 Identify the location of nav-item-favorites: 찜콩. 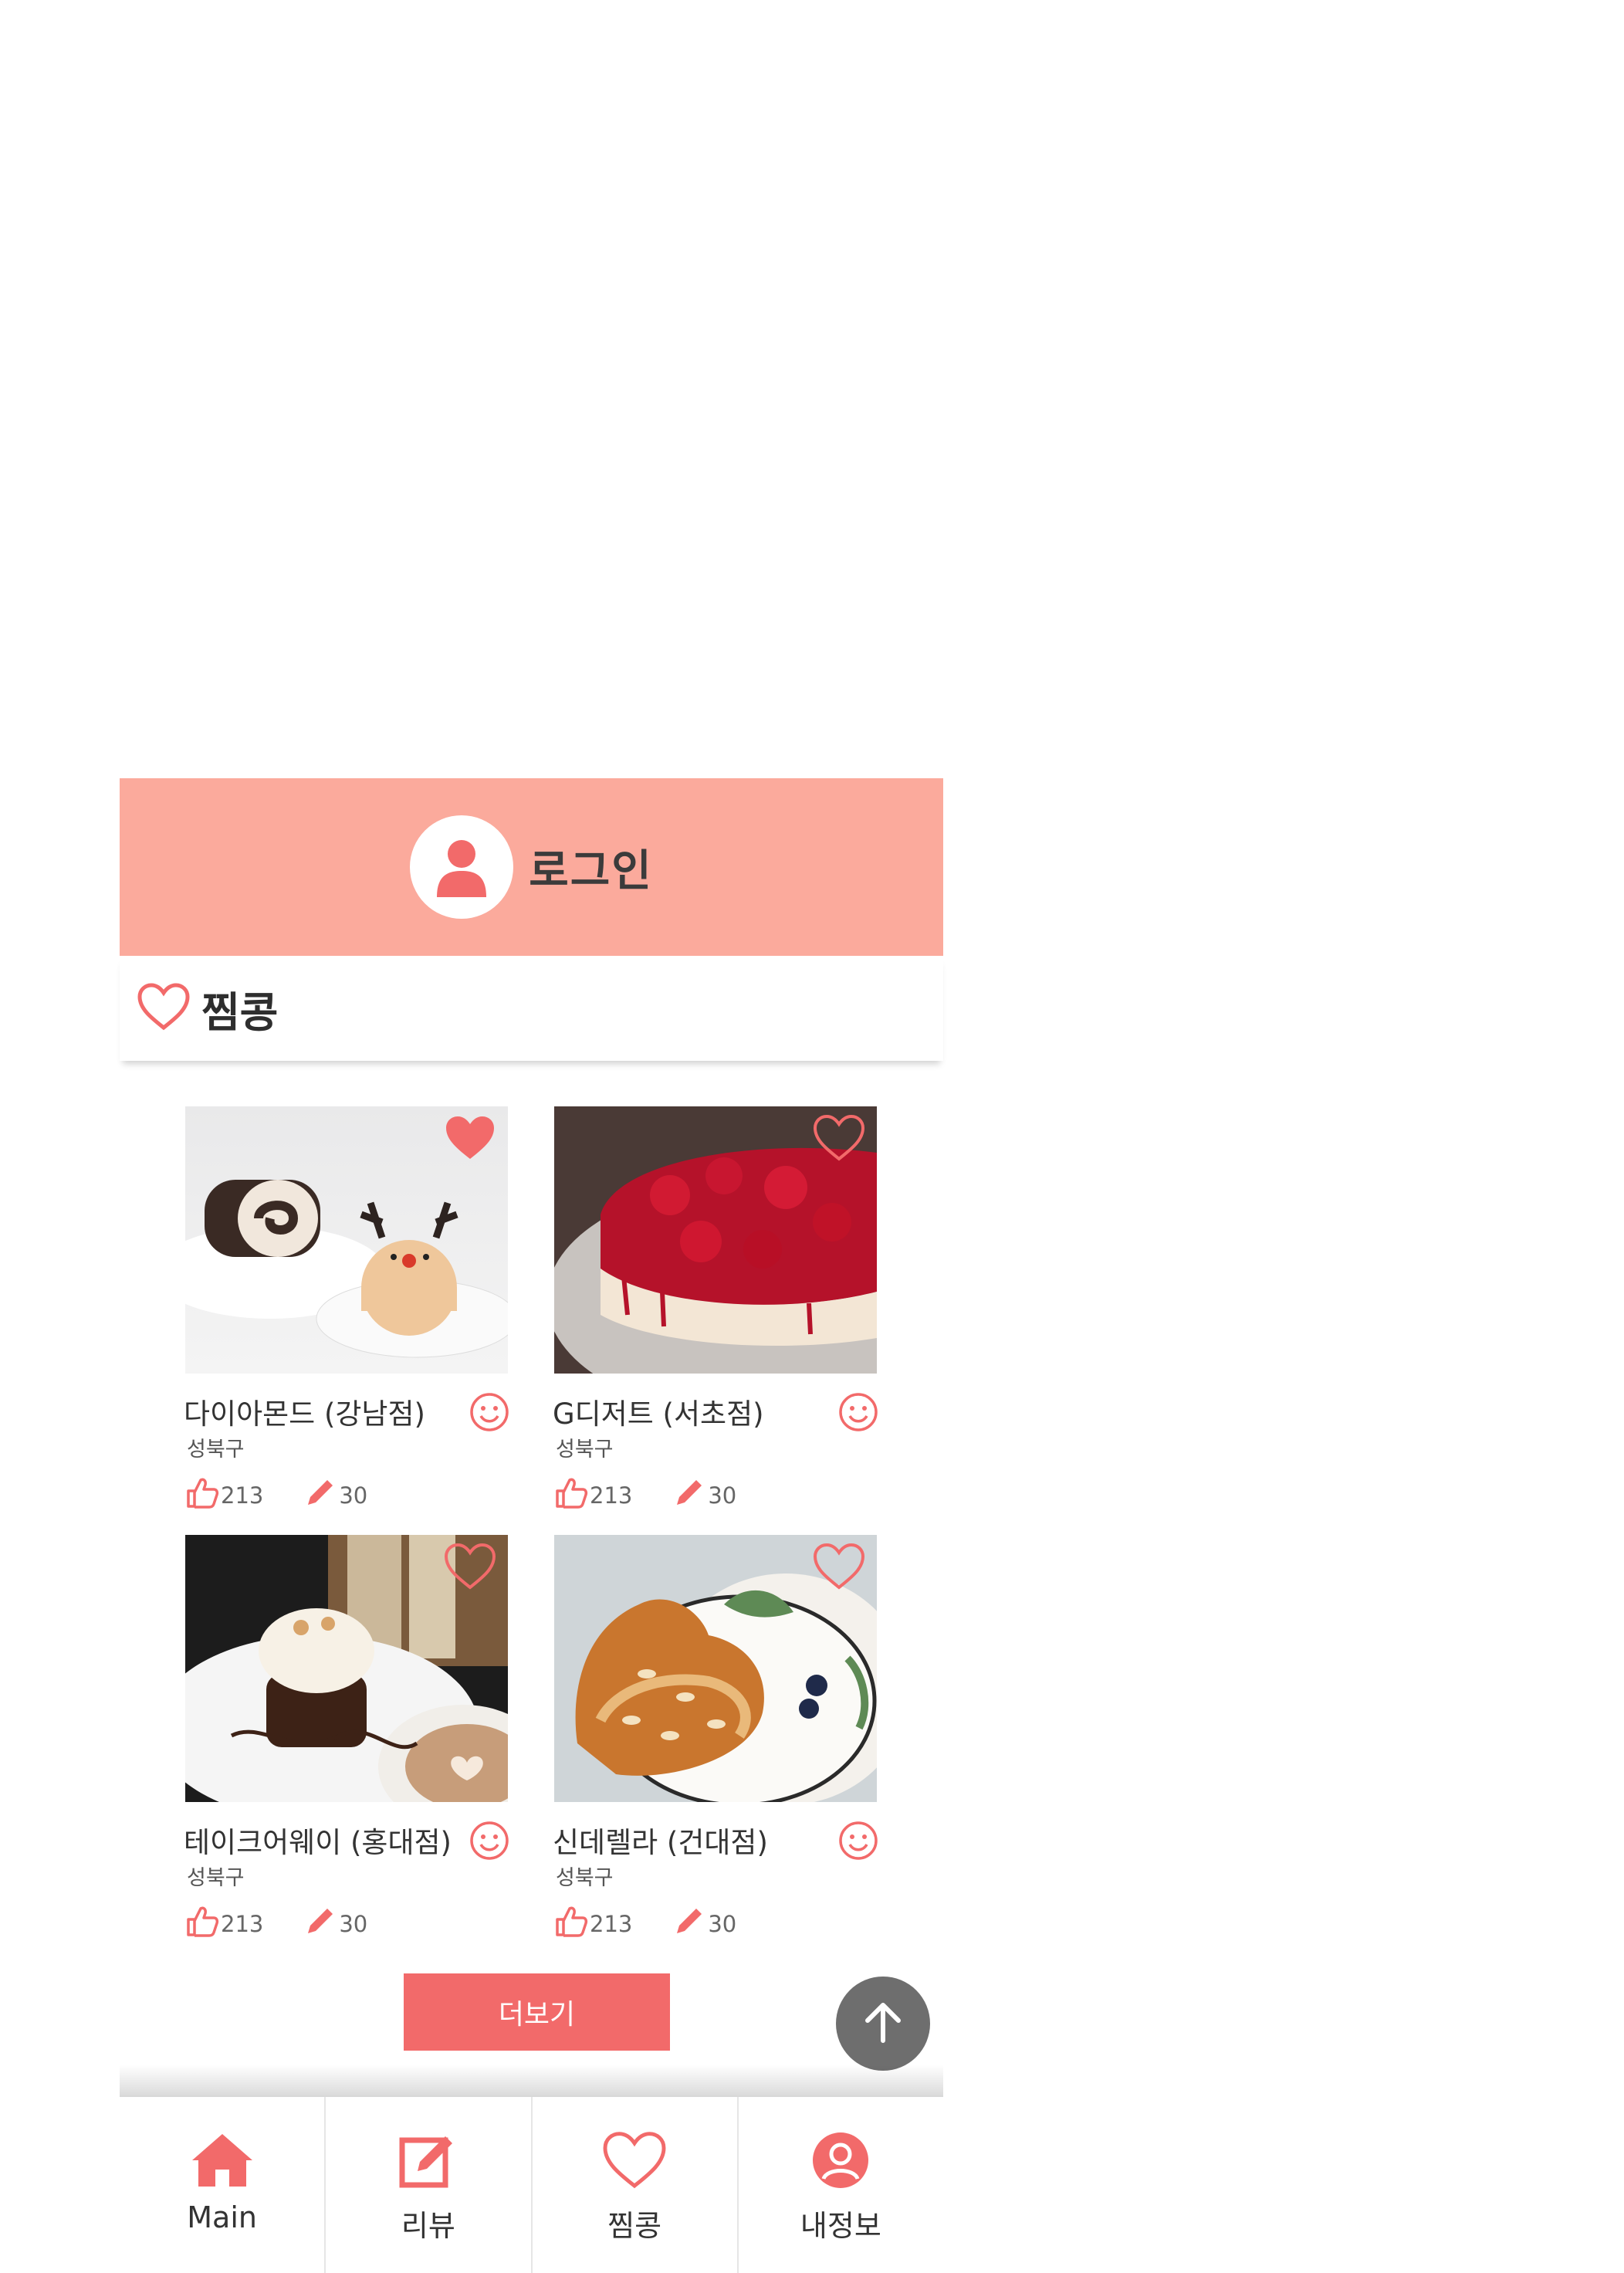
(636, 2185).